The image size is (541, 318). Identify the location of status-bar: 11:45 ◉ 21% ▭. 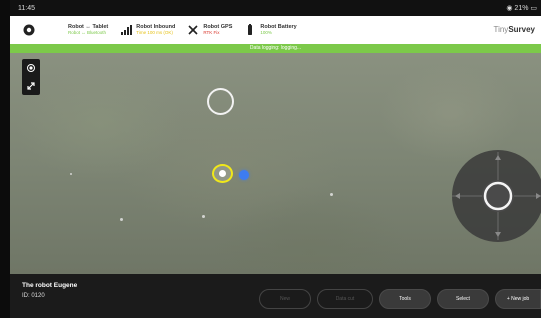
(275, 8).